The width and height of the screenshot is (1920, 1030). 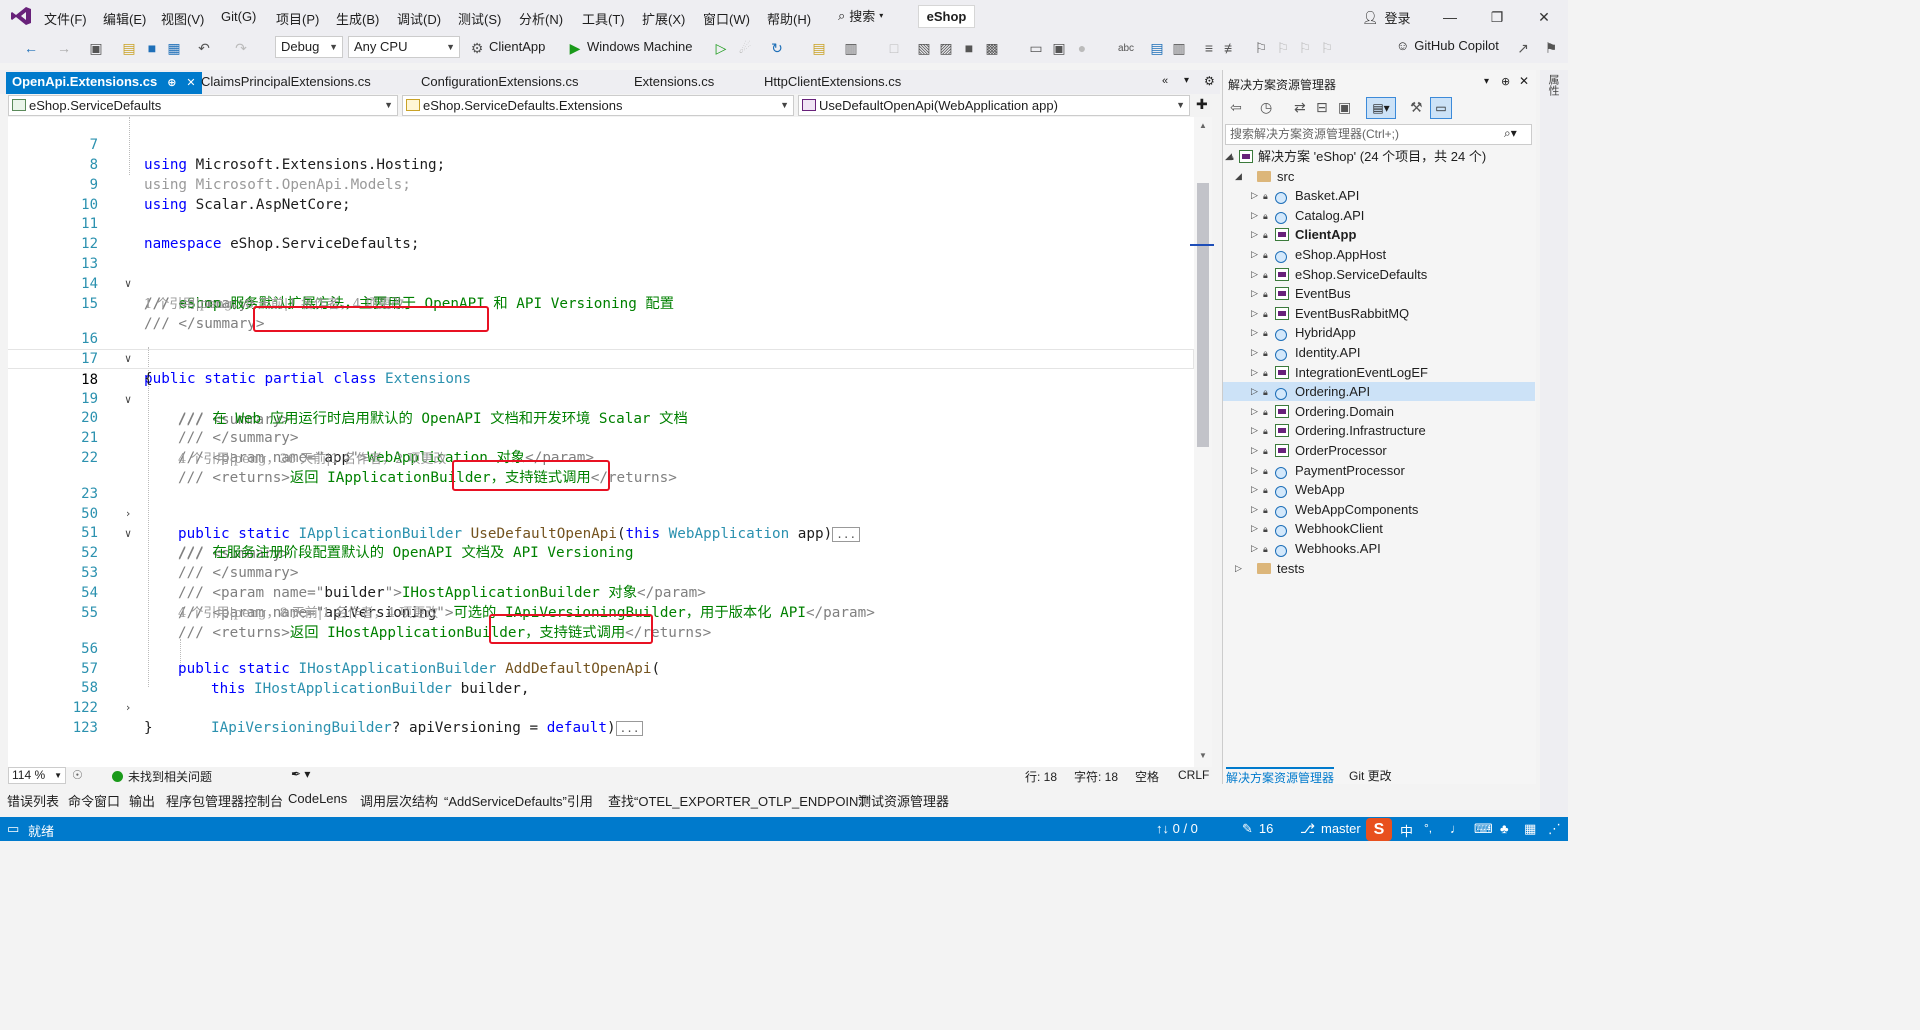 What do you see at coordinates (1209, 48) in the screenshot?
I see `comment-out-icon: ≡` at bounding box center [1209, 48].